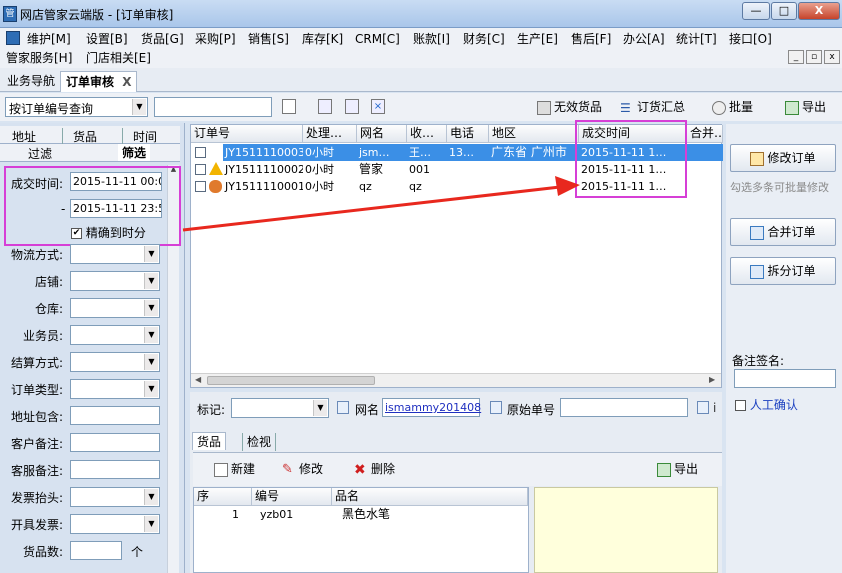 This screenshot has width=842, height=573. Describe the element at coordinates (740, 405) in the screenshot. I see `checkbox-icon` at that location.